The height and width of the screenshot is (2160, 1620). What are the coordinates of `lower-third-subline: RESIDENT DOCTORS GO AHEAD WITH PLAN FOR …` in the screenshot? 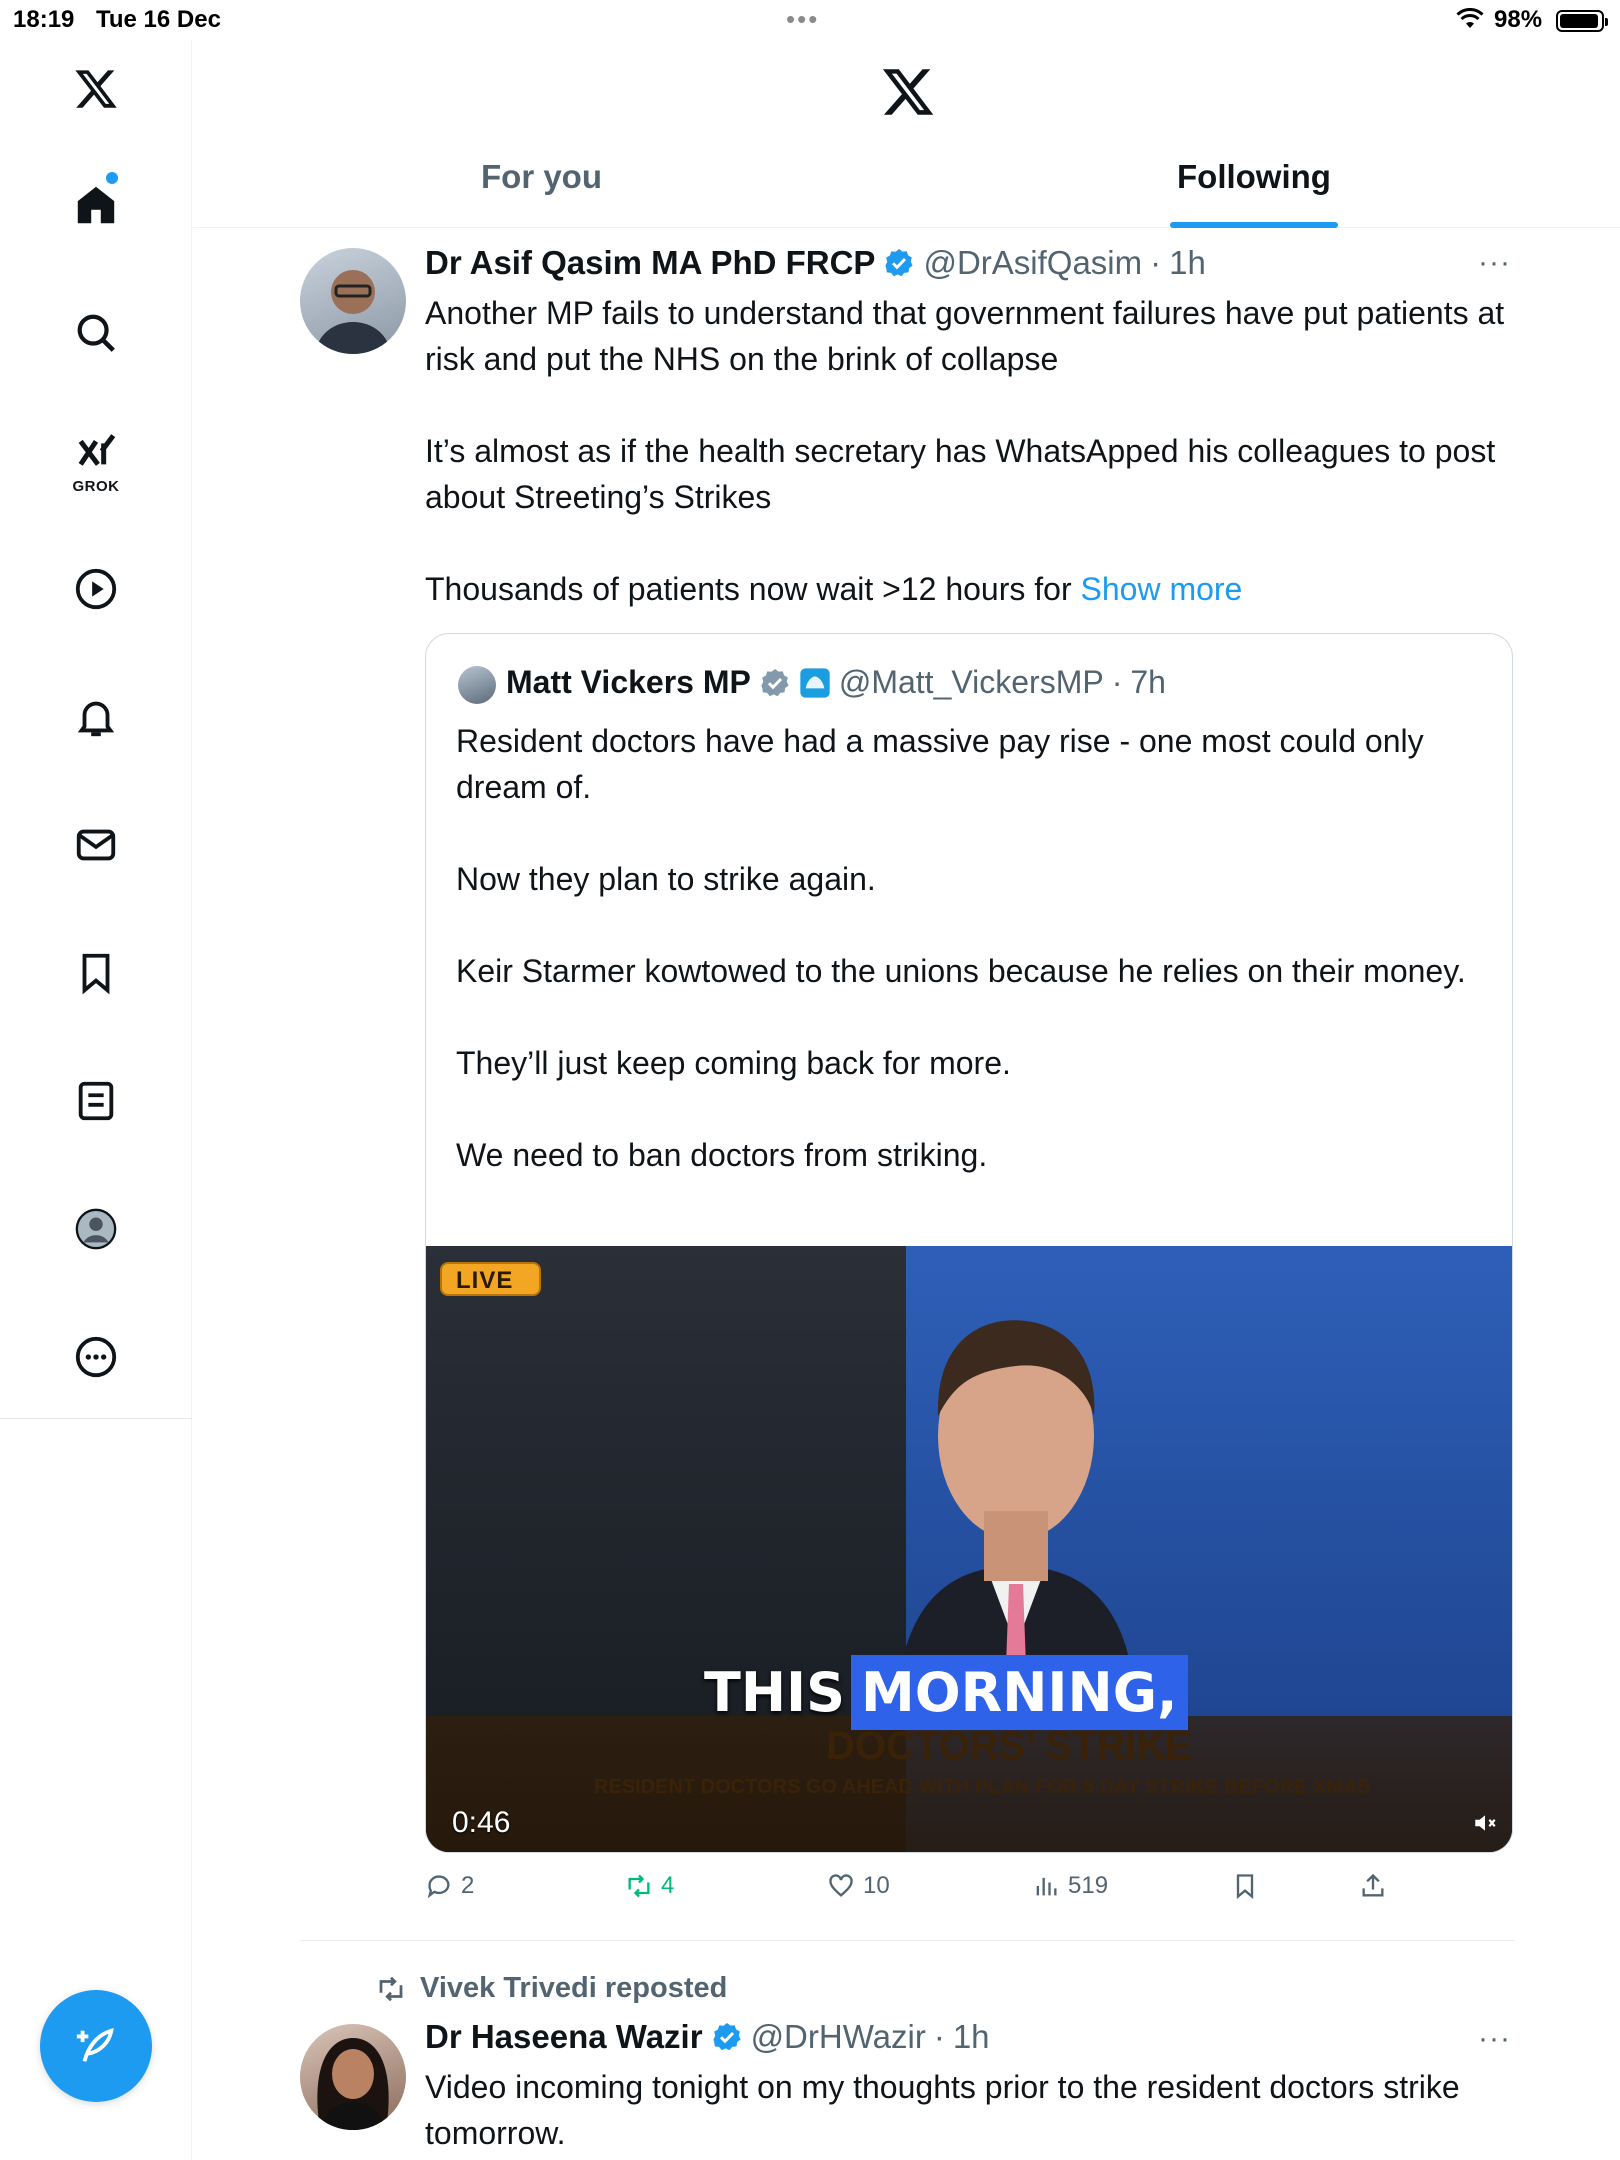 It's located at (982, 1787).